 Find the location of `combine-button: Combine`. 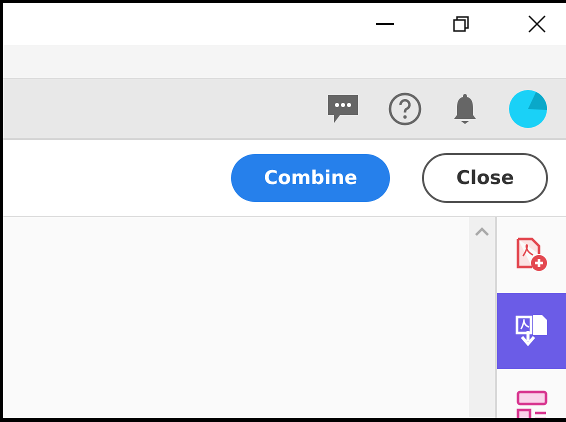

combine-button: Combine is located at coordinates (310, 178).